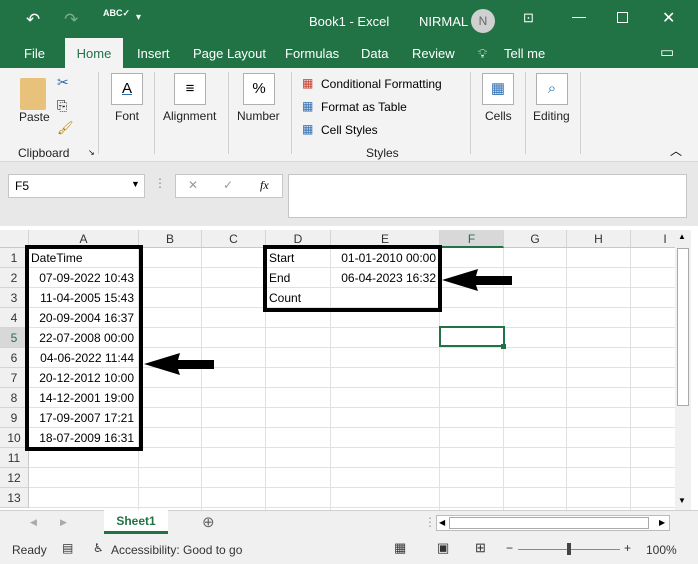 Image resolution: width=698 pixels, height=564 pixels. I want to click on column-header-g: G, so click(535, 239).